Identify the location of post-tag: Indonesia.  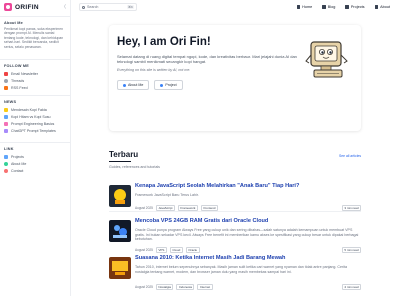
(185, 287).